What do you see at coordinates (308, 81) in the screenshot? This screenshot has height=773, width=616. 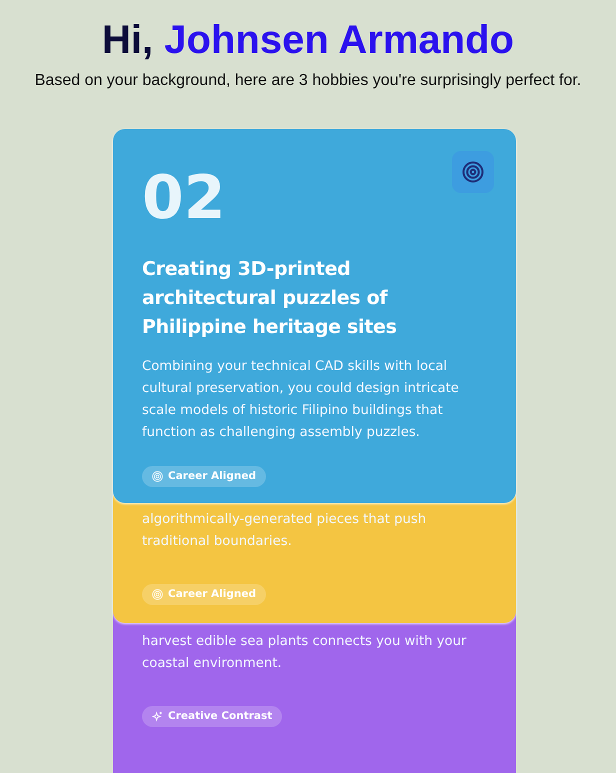 I see `subtitle: Based on your background, here are 3 hobbies you're surprisingly perfect for.` at bounding box center [308, 81].